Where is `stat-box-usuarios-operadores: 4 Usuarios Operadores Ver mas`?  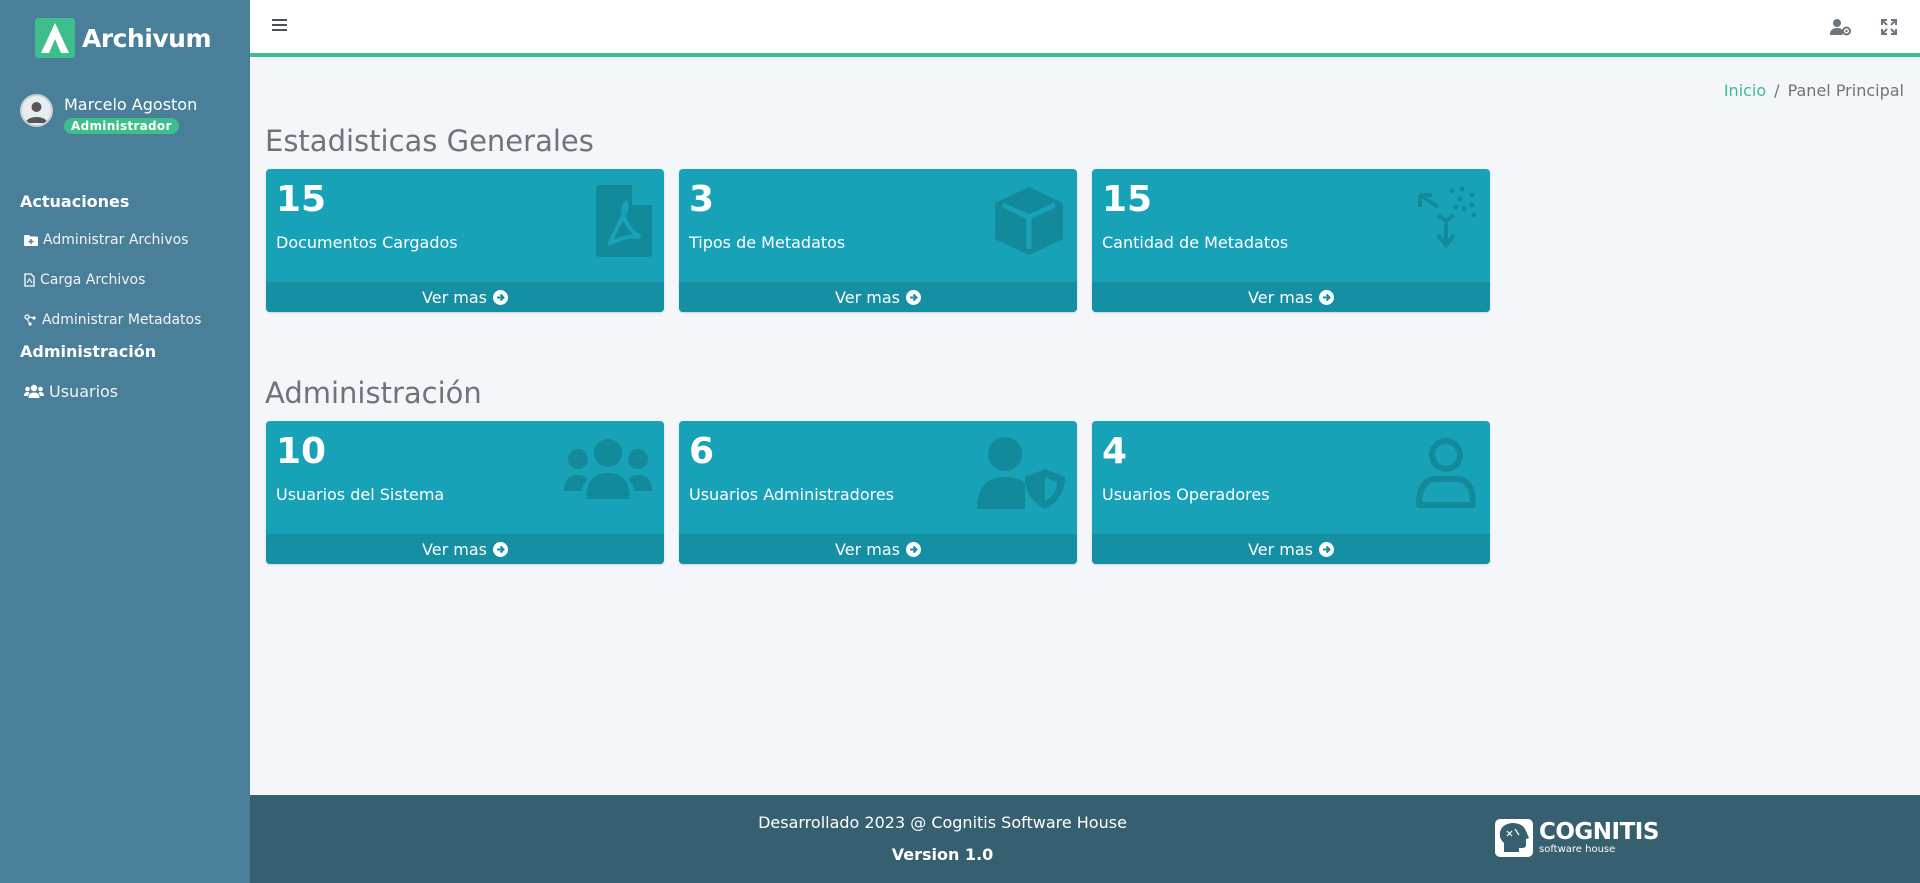 stat-box-usuarios-operadores: 4 Usuarios Operadores Ver mas is located at coordinates (1291, 492).